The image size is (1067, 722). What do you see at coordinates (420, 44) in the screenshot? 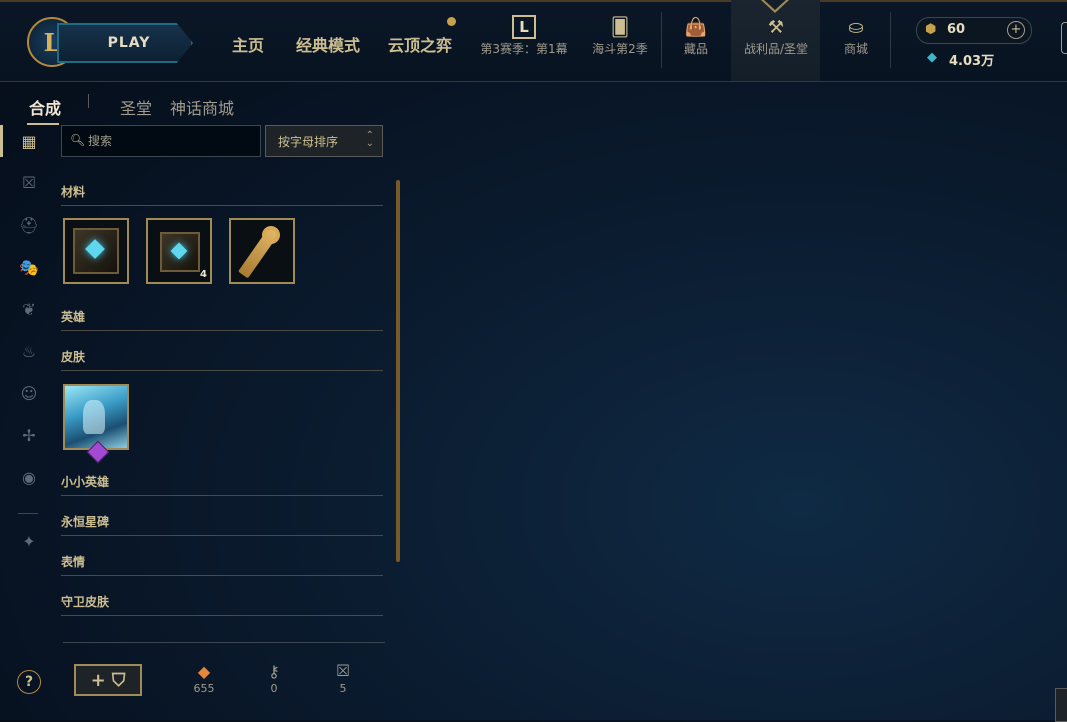
I see `nav-tft: 云顶之弈` at bounding box center [420, 44].